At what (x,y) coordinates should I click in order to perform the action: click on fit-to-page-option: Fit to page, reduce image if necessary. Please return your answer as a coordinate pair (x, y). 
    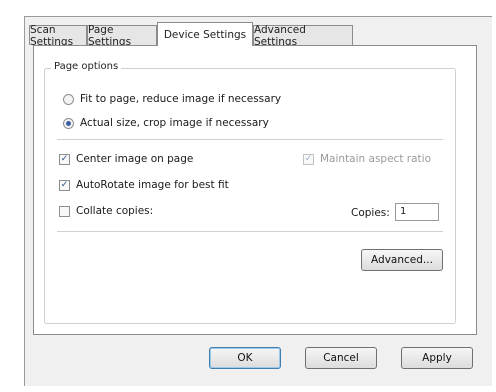
    Looking at the image, I should click on (172, 99).